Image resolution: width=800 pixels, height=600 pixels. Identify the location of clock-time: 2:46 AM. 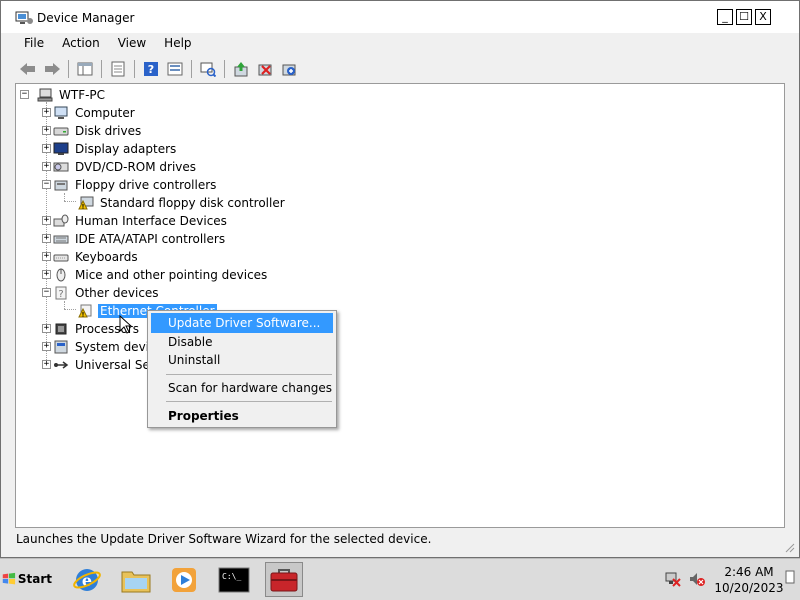
(749, 572).